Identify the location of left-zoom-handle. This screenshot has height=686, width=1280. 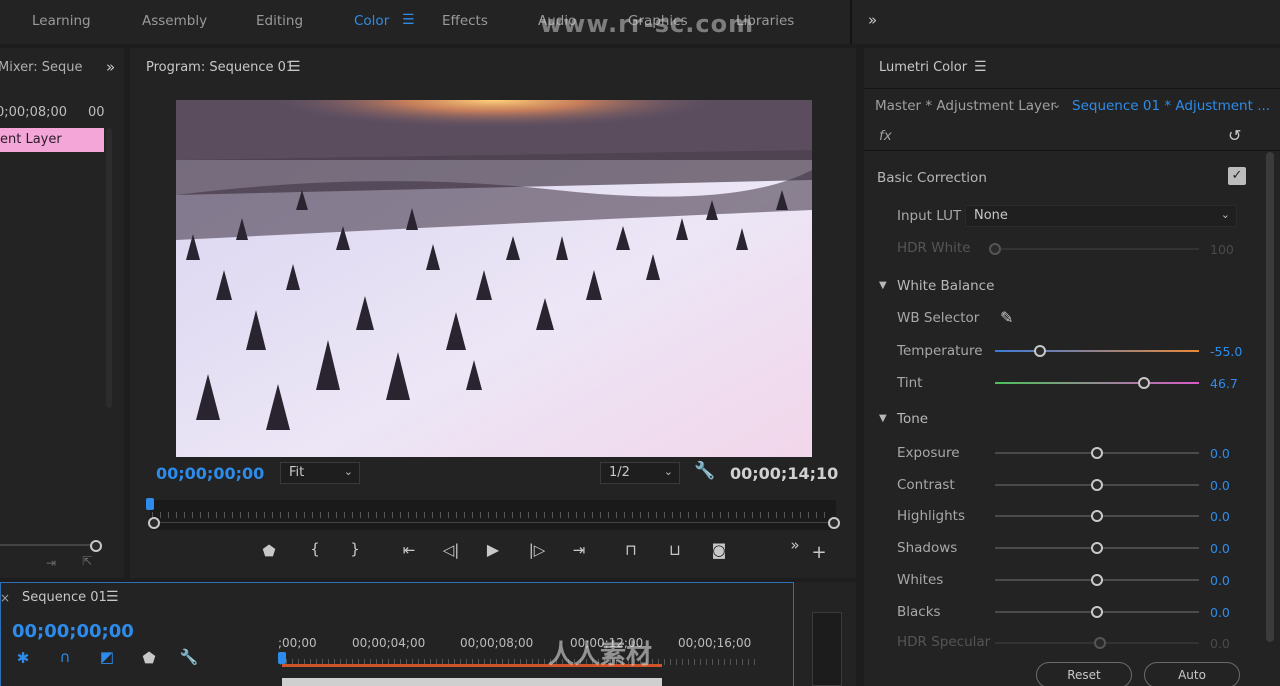
(96, 546).